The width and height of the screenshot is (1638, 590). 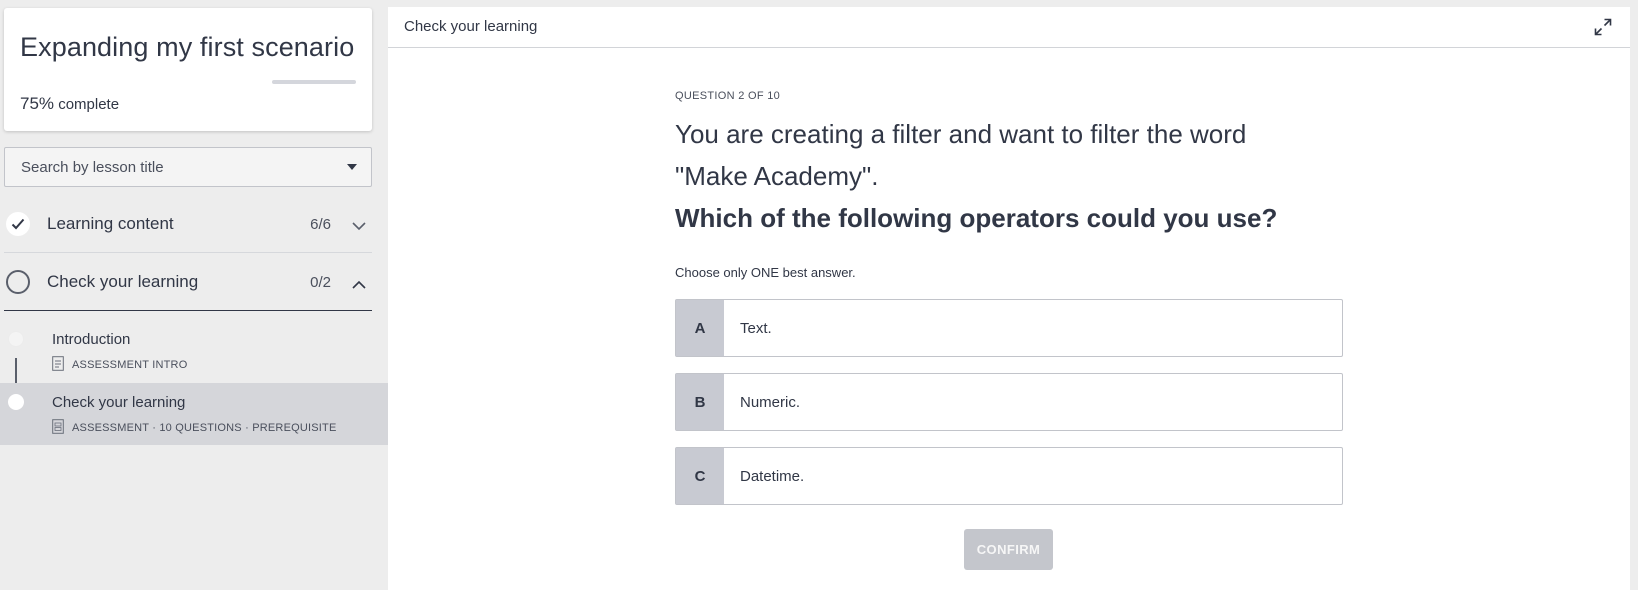 What do you see at coordinates (777, 176) in the screenshot?
I see `question-line: "Make Academy".` at bounding box center [777, 176].